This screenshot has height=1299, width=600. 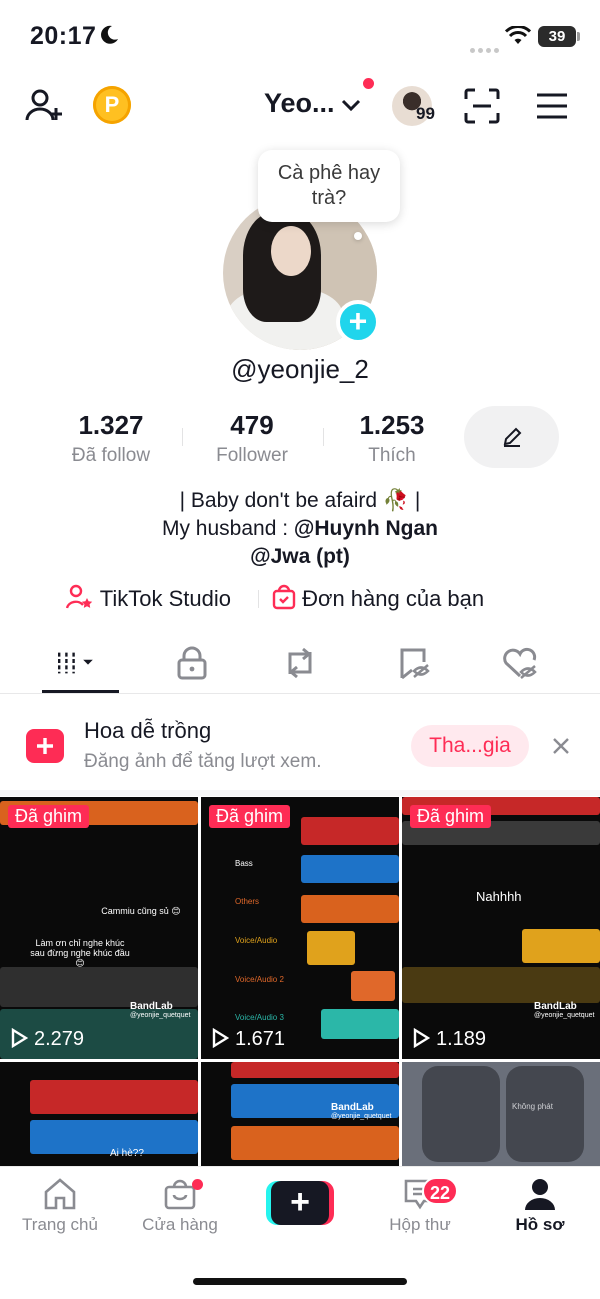 I want to click on pencil-icon, so click(x=512, y=437).